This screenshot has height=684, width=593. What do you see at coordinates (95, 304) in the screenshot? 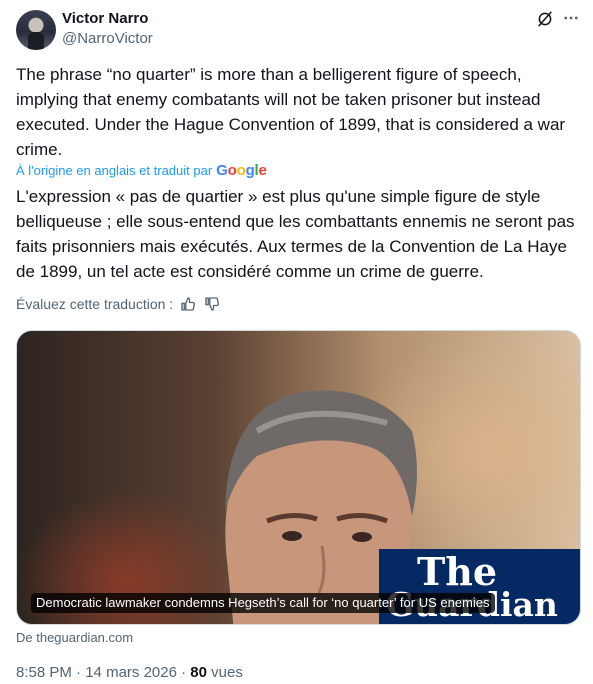
I see `rate-translation-label: Évaluez cette traduction :` at bounding box center [95, 304].